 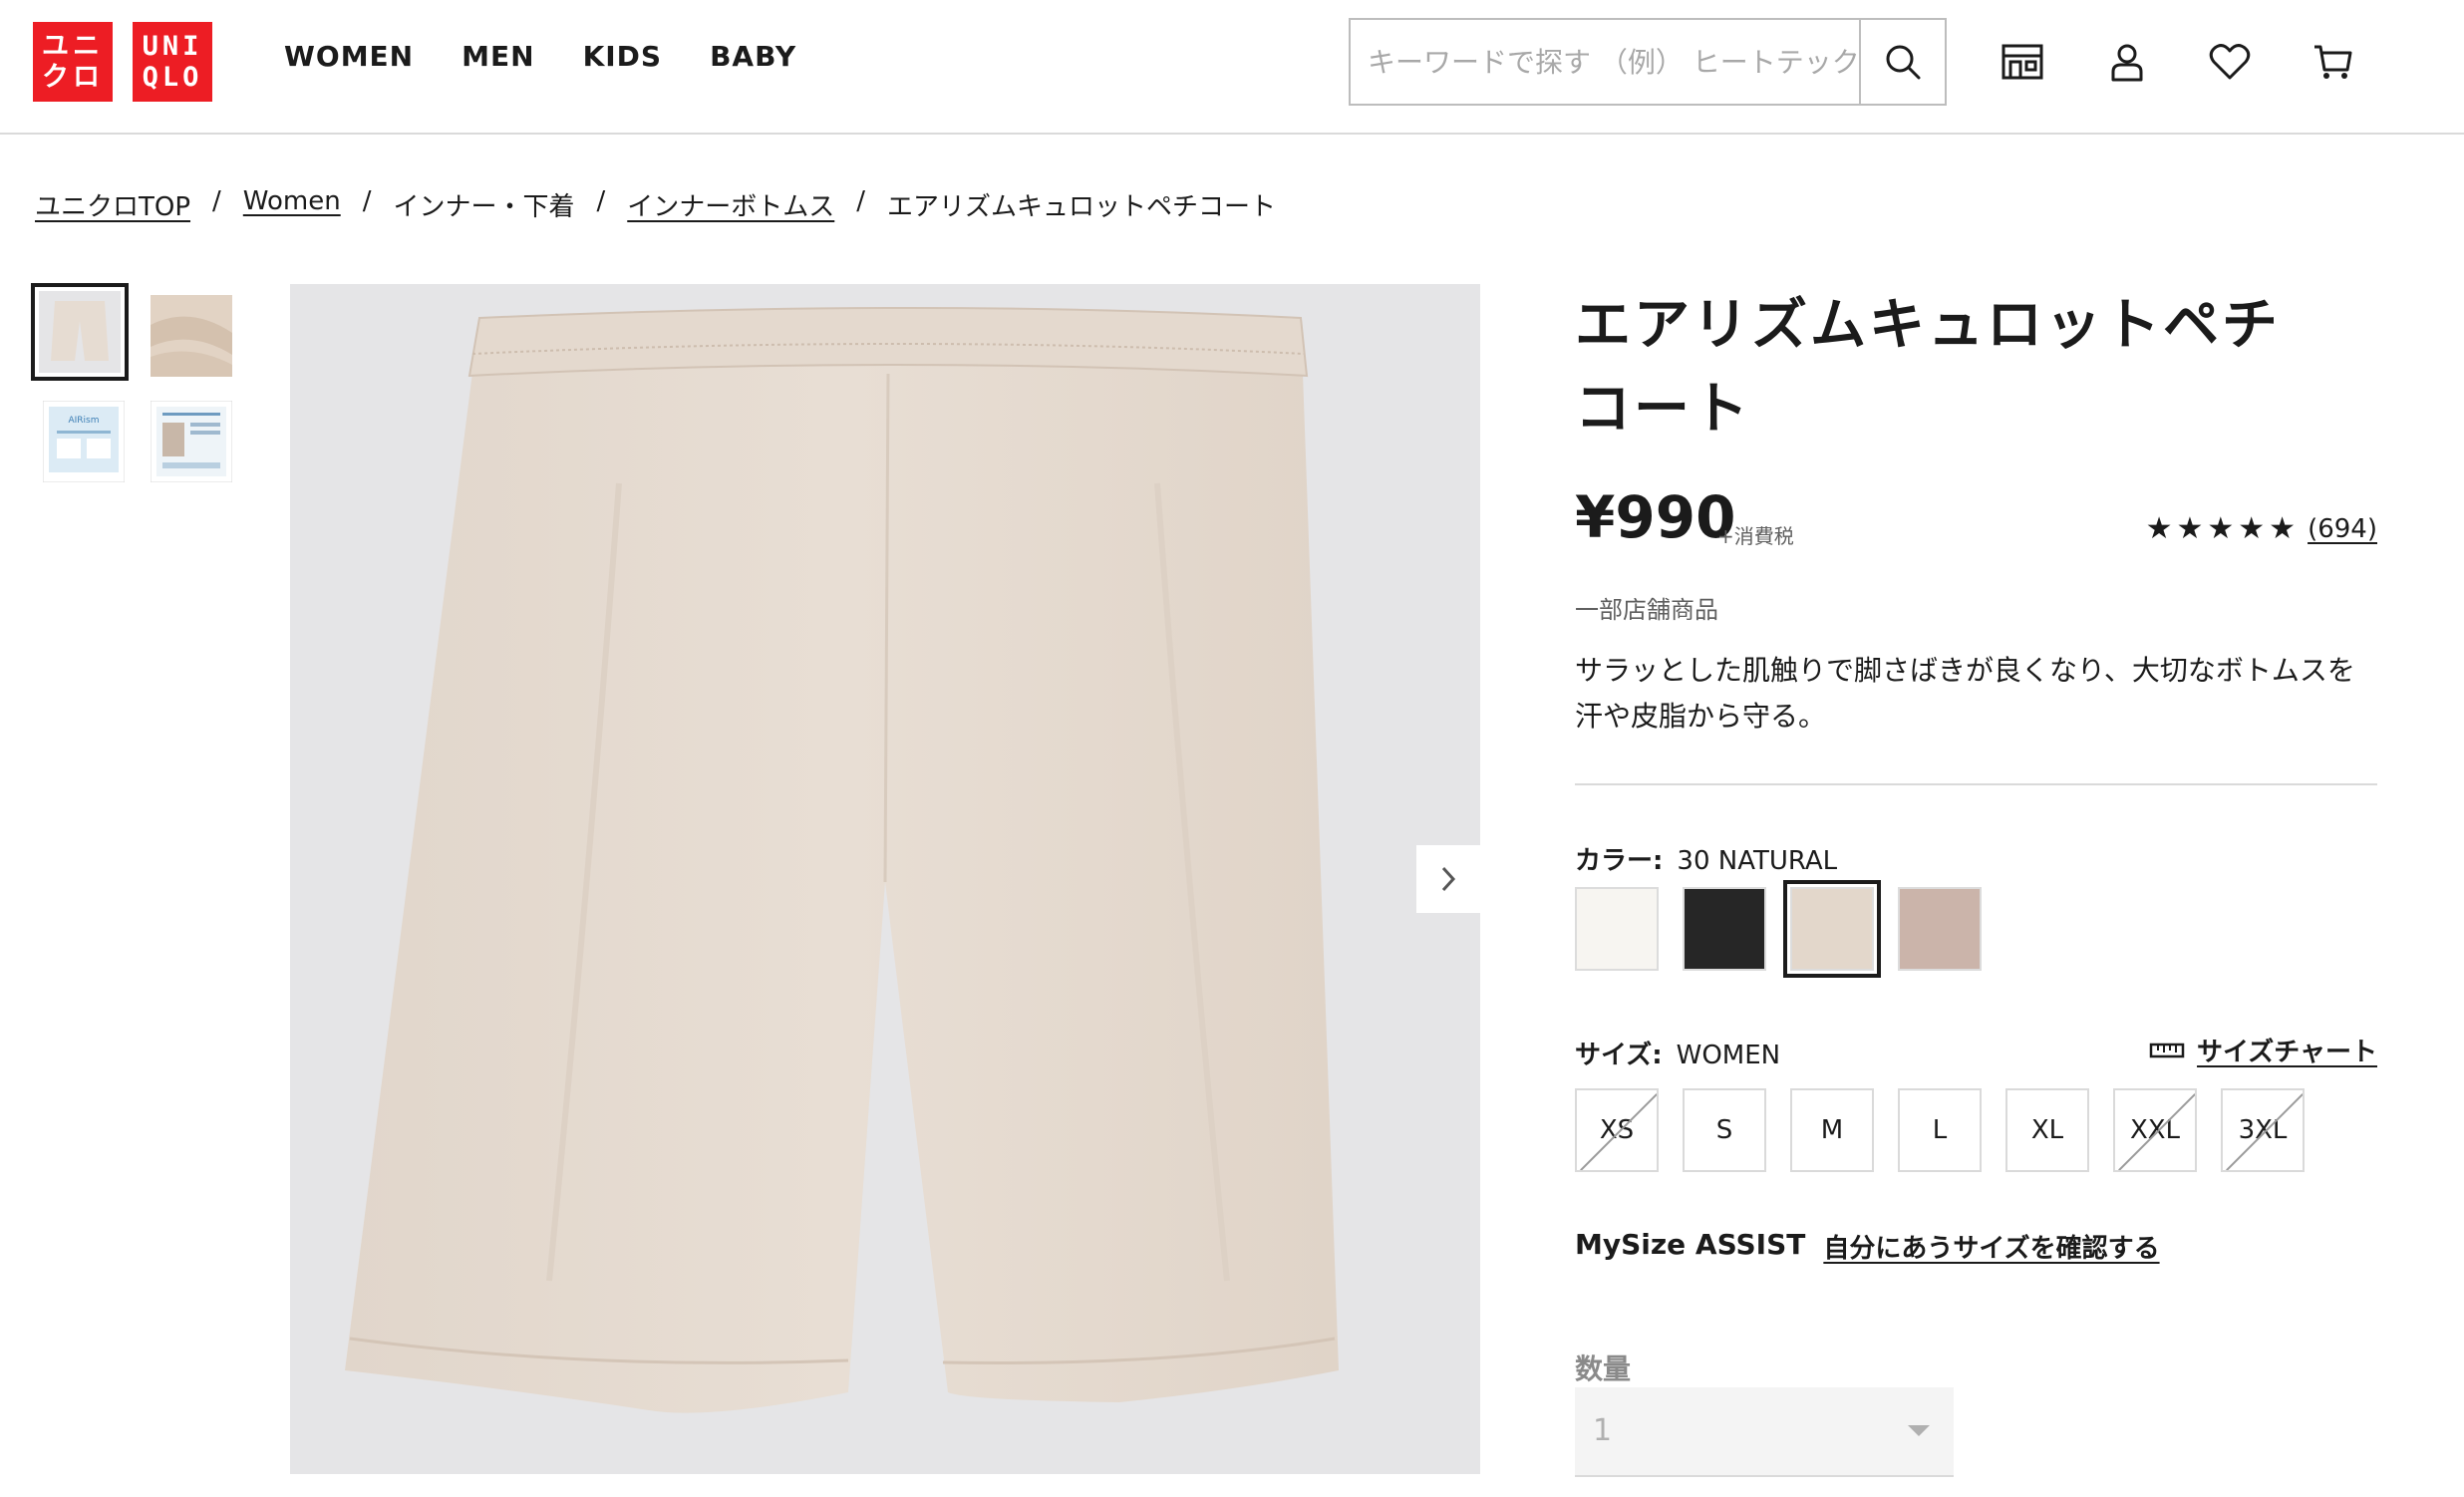 I want to click on logo-text-line: ユニ, so click(x=73, y=46).